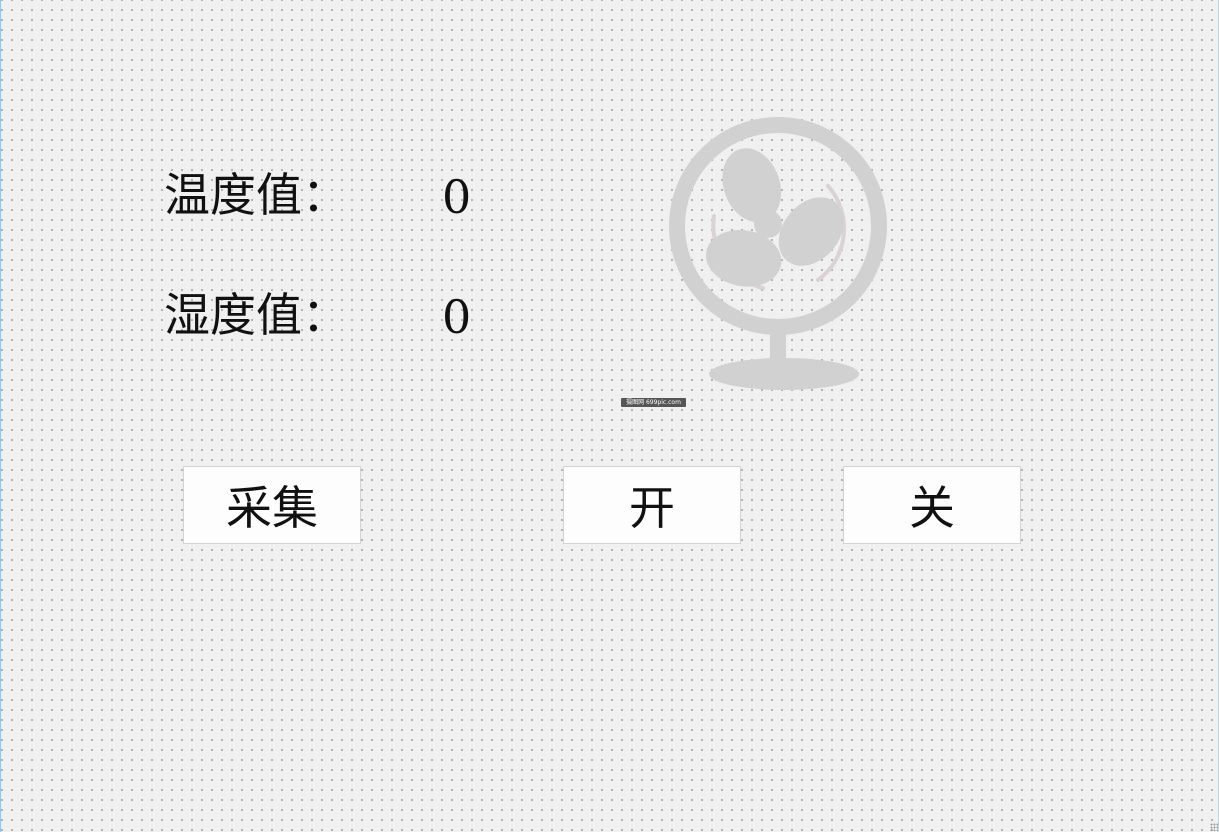  What do you see at coordinates (778, 256) in the screenshot?
I see `fan-icon` at bounding box center [778, 256].